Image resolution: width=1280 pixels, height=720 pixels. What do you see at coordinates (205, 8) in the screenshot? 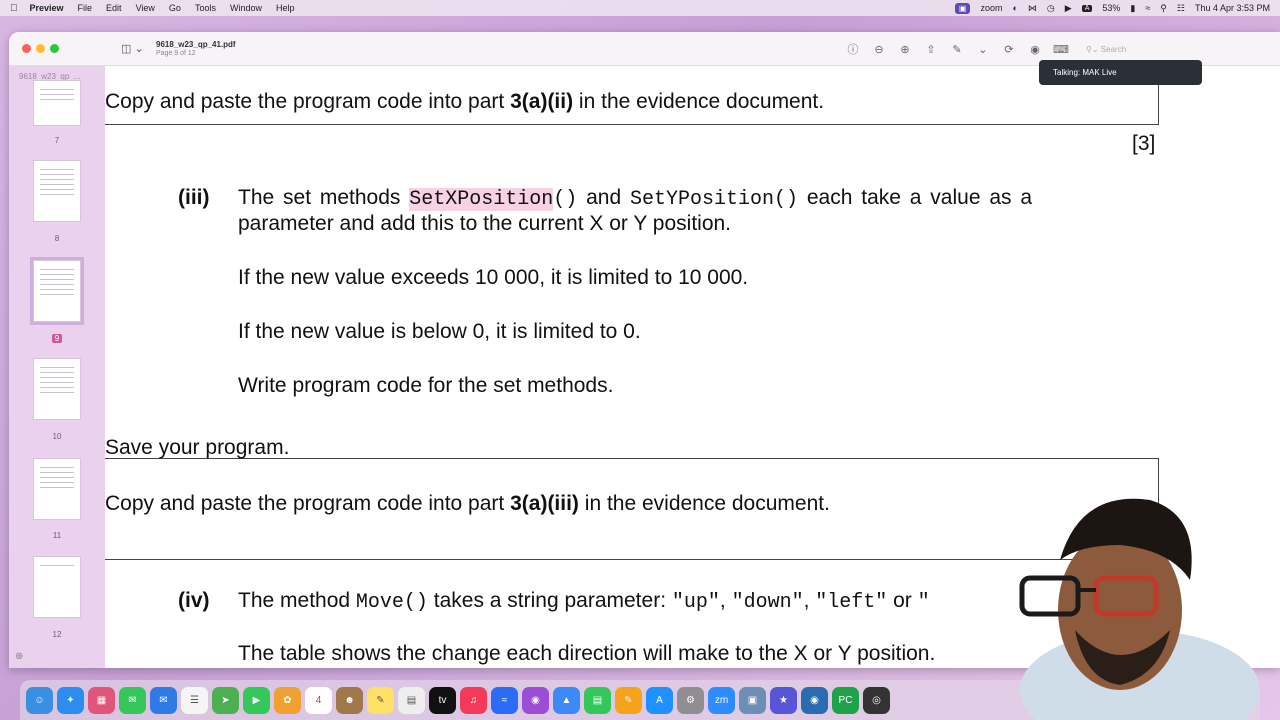
I see `menu-tools: Tools` at bounding box center [205, 8].